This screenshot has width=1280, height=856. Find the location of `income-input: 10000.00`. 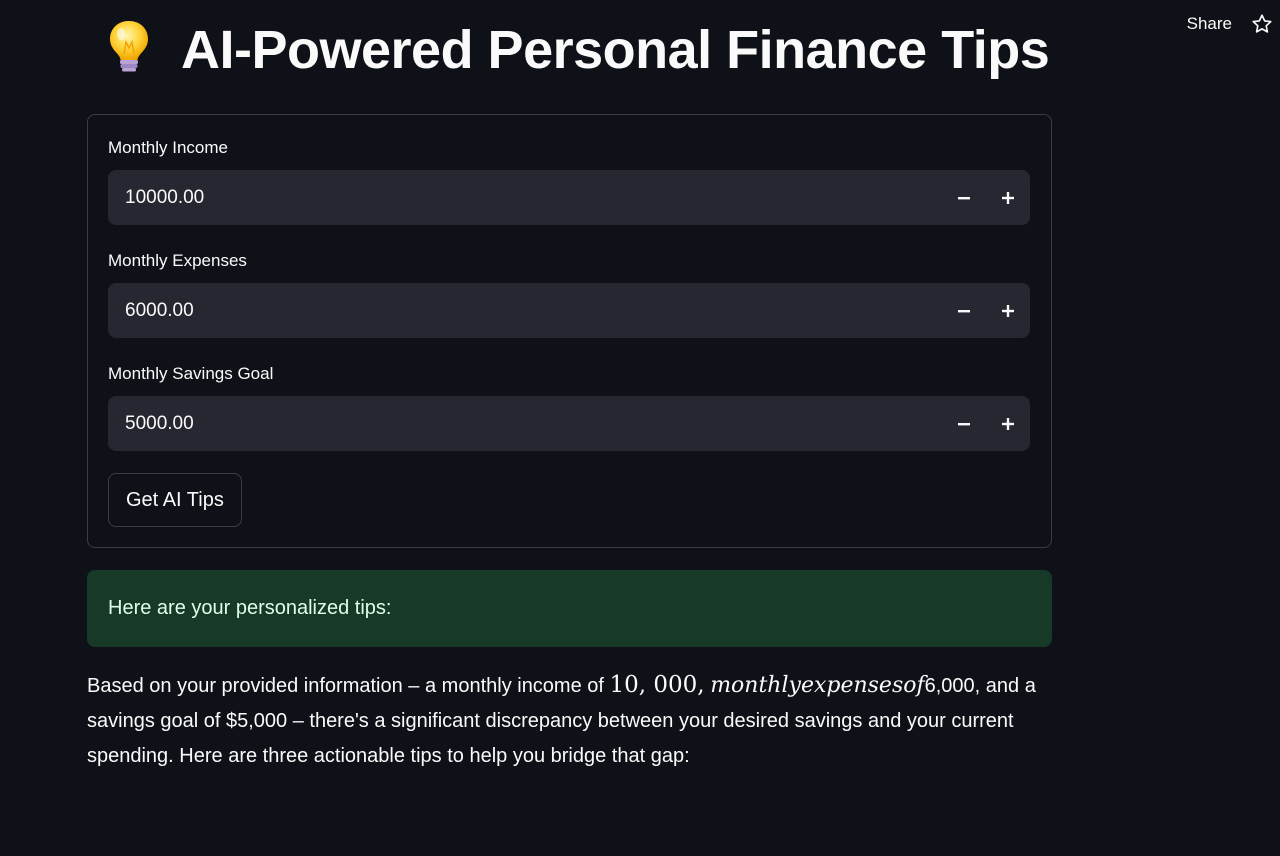

income-input: 10000.00 is located at coordinates (569, 197).